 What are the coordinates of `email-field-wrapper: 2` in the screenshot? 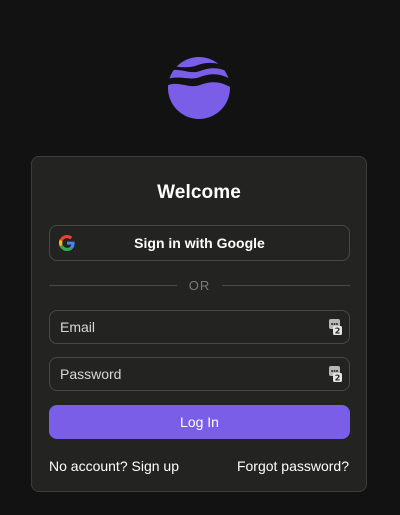 It's located at (199, 327).